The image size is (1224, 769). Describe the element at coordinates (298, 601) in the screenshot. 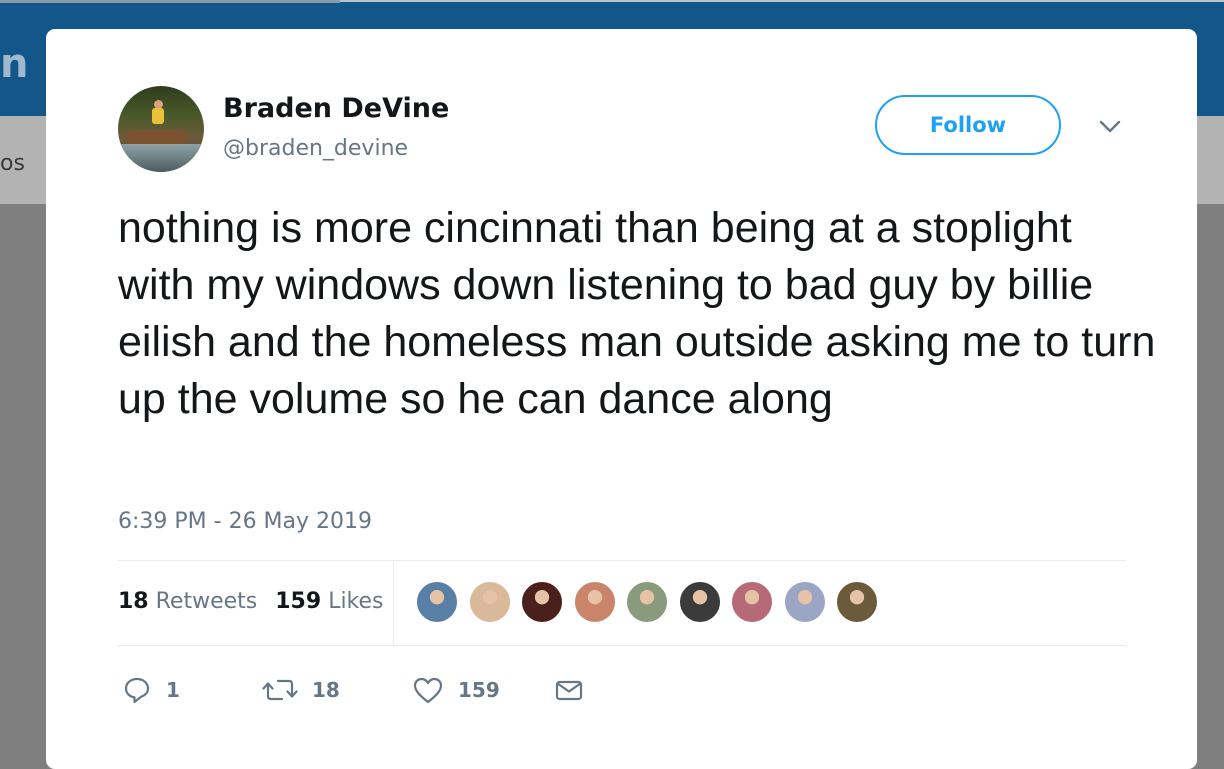

I see `likes-stat-count: 159` at that location.